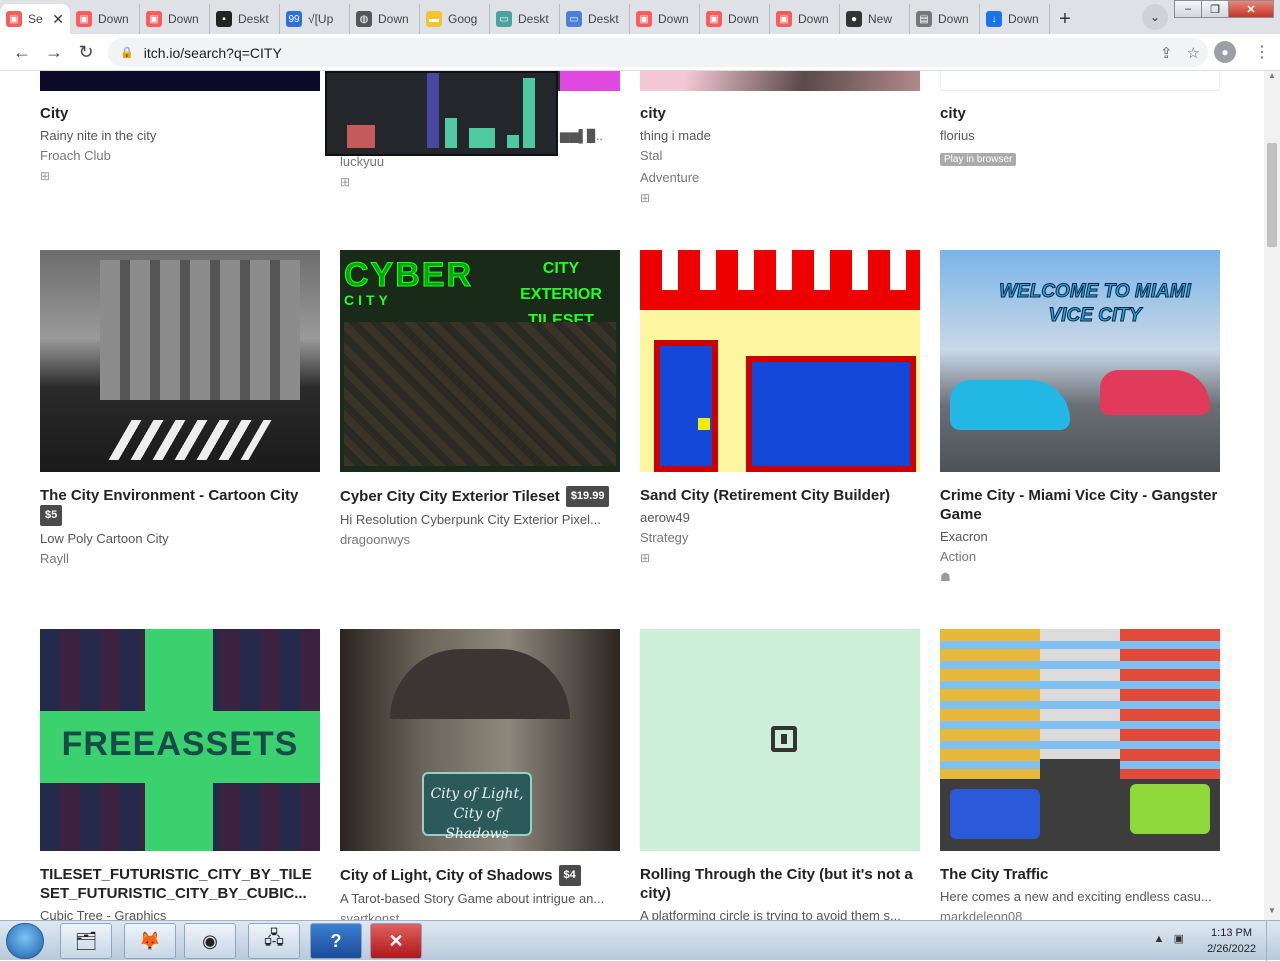 This screenshot has width=1280, height=961. I want to click on game-thumbnail: City of Light, City of Shadows, so click(480, 740).